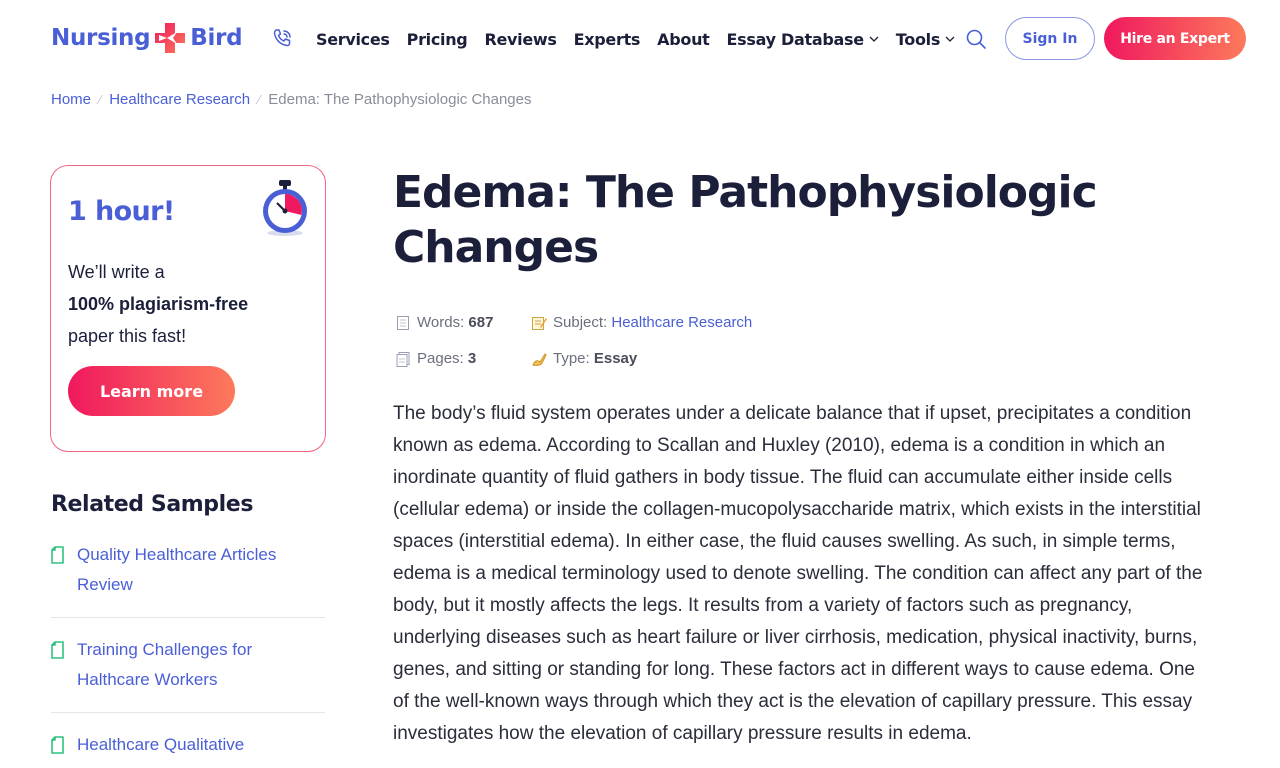  What do you see at coordinates (285, 208) in the screenshot?
I see `stopwatch-icon` at bounding box center [285, 208].